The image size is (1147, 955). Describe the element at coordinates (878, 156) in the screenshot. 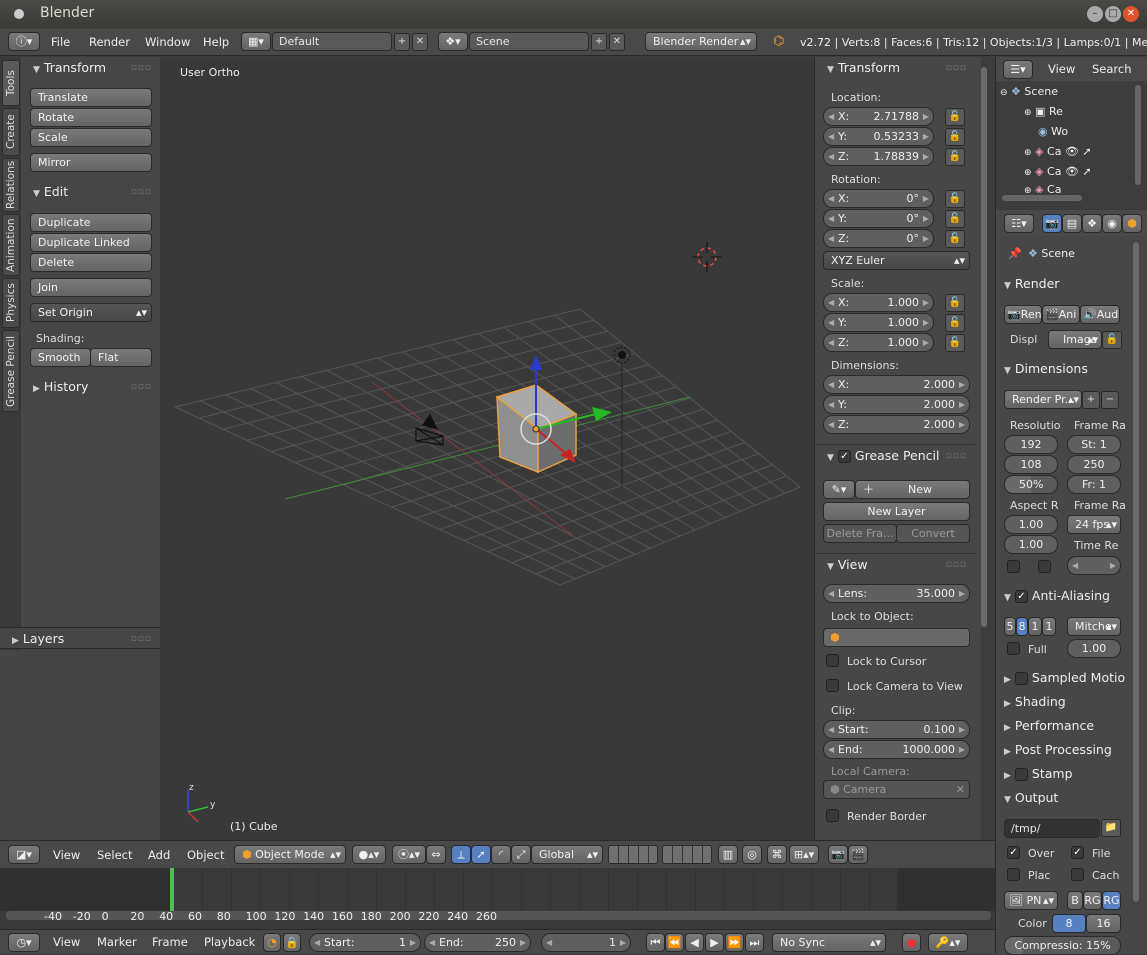

I see `location-z-field: ◀ Z: 1.78839 ▶` at that location.